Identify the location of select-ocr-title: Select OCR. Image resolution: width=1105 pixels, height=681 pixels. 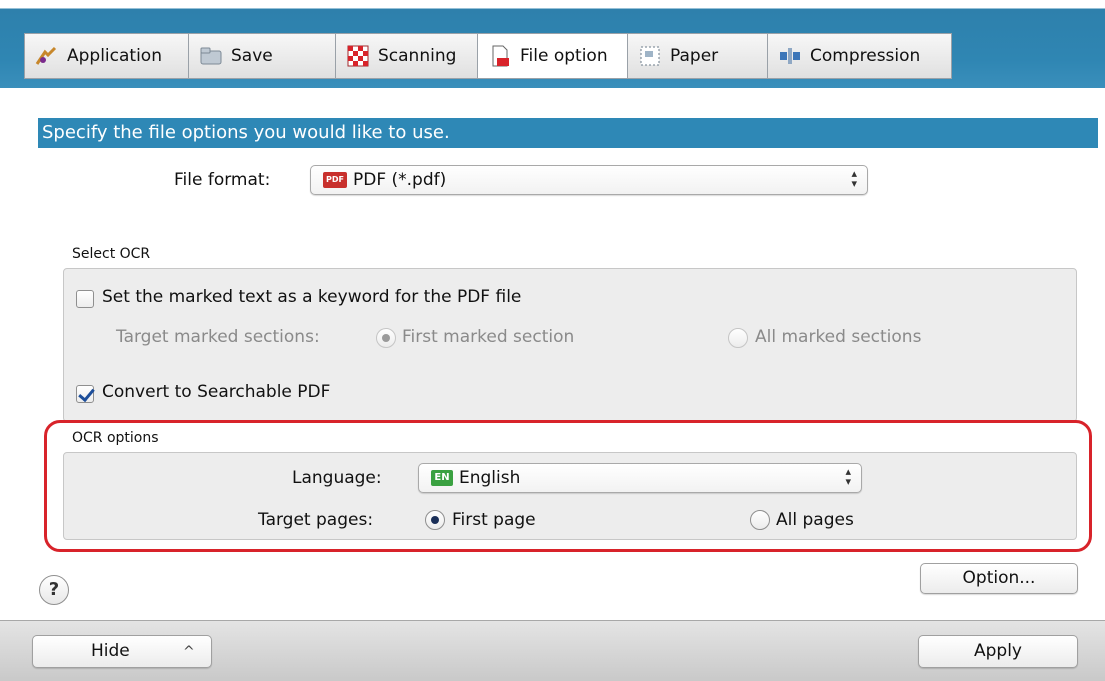
(111, 254).